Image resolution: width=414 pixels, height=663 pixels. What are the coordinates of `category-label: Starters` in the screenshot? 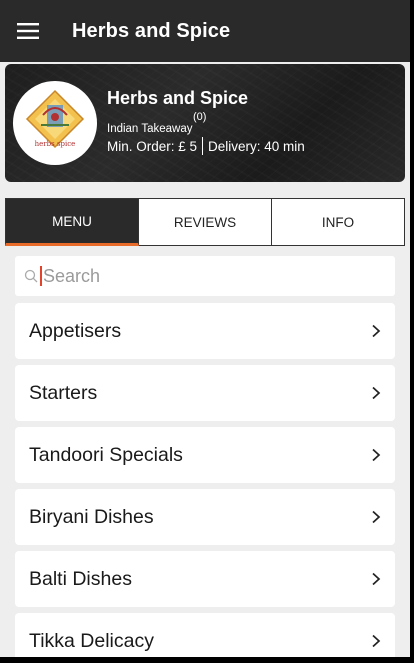 It's located at (63, 392).